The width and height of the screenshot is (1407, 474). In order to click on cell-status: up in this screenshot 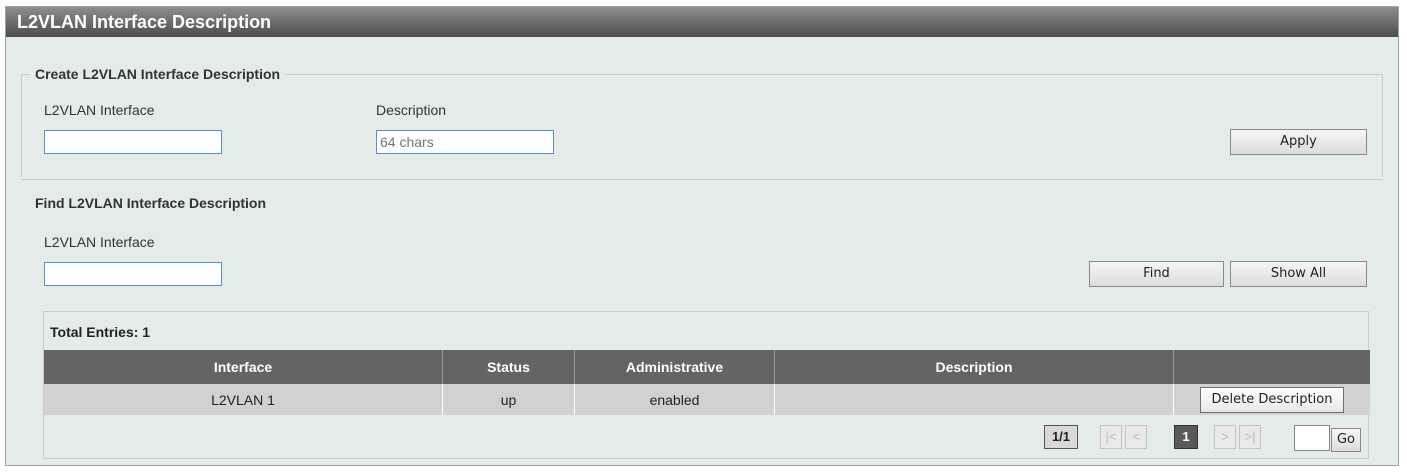, I will do `click(508, 399)`.